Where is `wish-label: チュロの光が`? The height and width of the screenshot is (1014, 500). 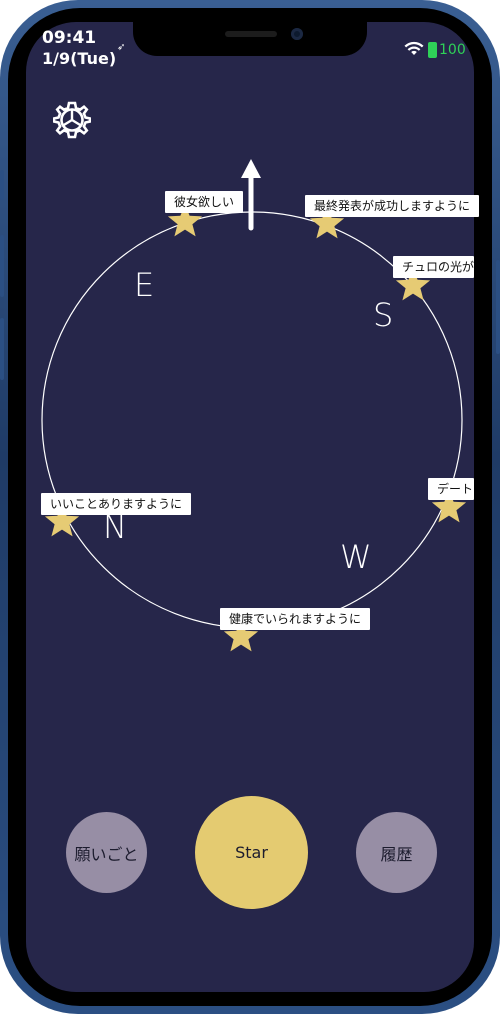
wish-label: チュロの光が is located at coordinates (433, 267).